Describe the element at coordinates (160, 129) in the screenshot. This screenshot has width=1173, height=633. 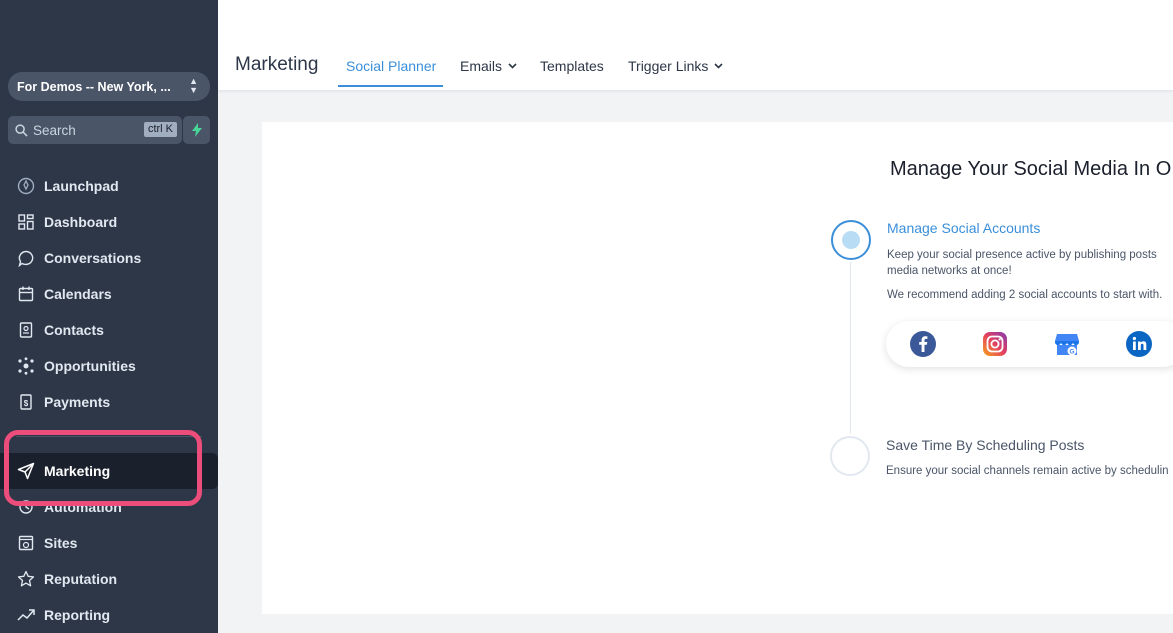
I see `shortcut-badge: ctrl K` at that location.